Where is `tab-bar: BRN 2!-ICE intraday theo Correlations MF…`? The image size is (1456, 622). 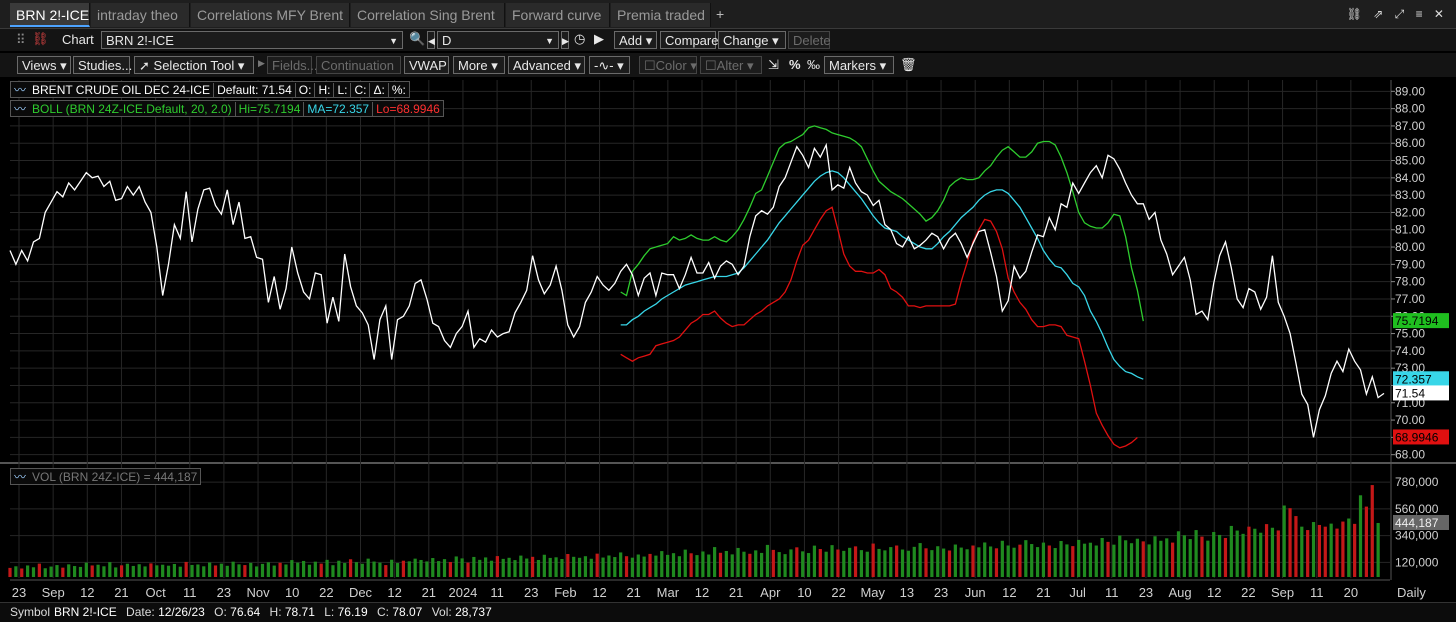 tab-bar: BRN 2!-ICE intraday theo Correlations MF… is located at coordinates (728, 14).